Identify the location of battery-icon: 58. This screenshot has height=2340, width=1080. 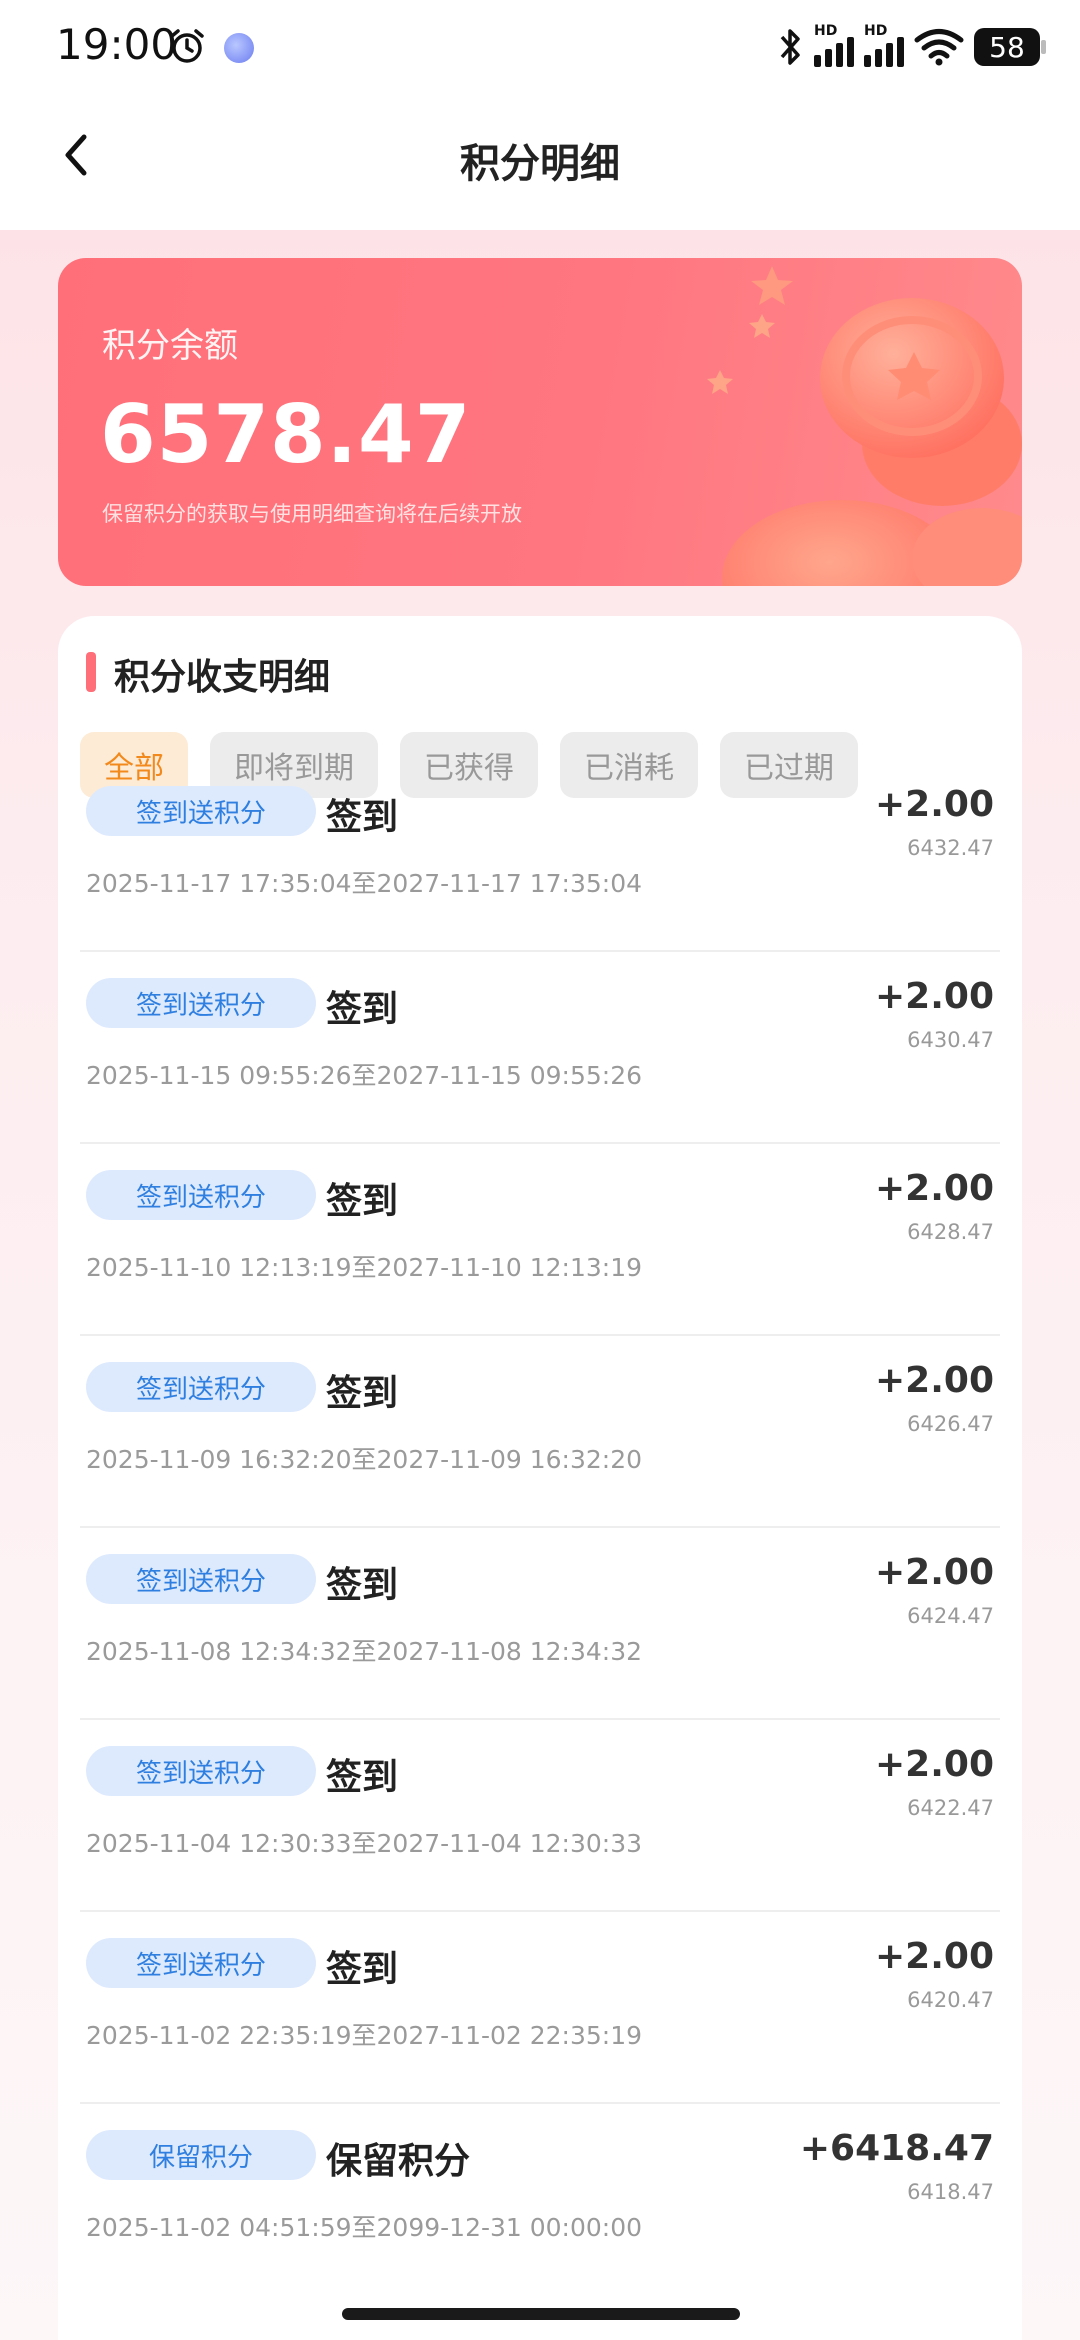
(1010, 47).